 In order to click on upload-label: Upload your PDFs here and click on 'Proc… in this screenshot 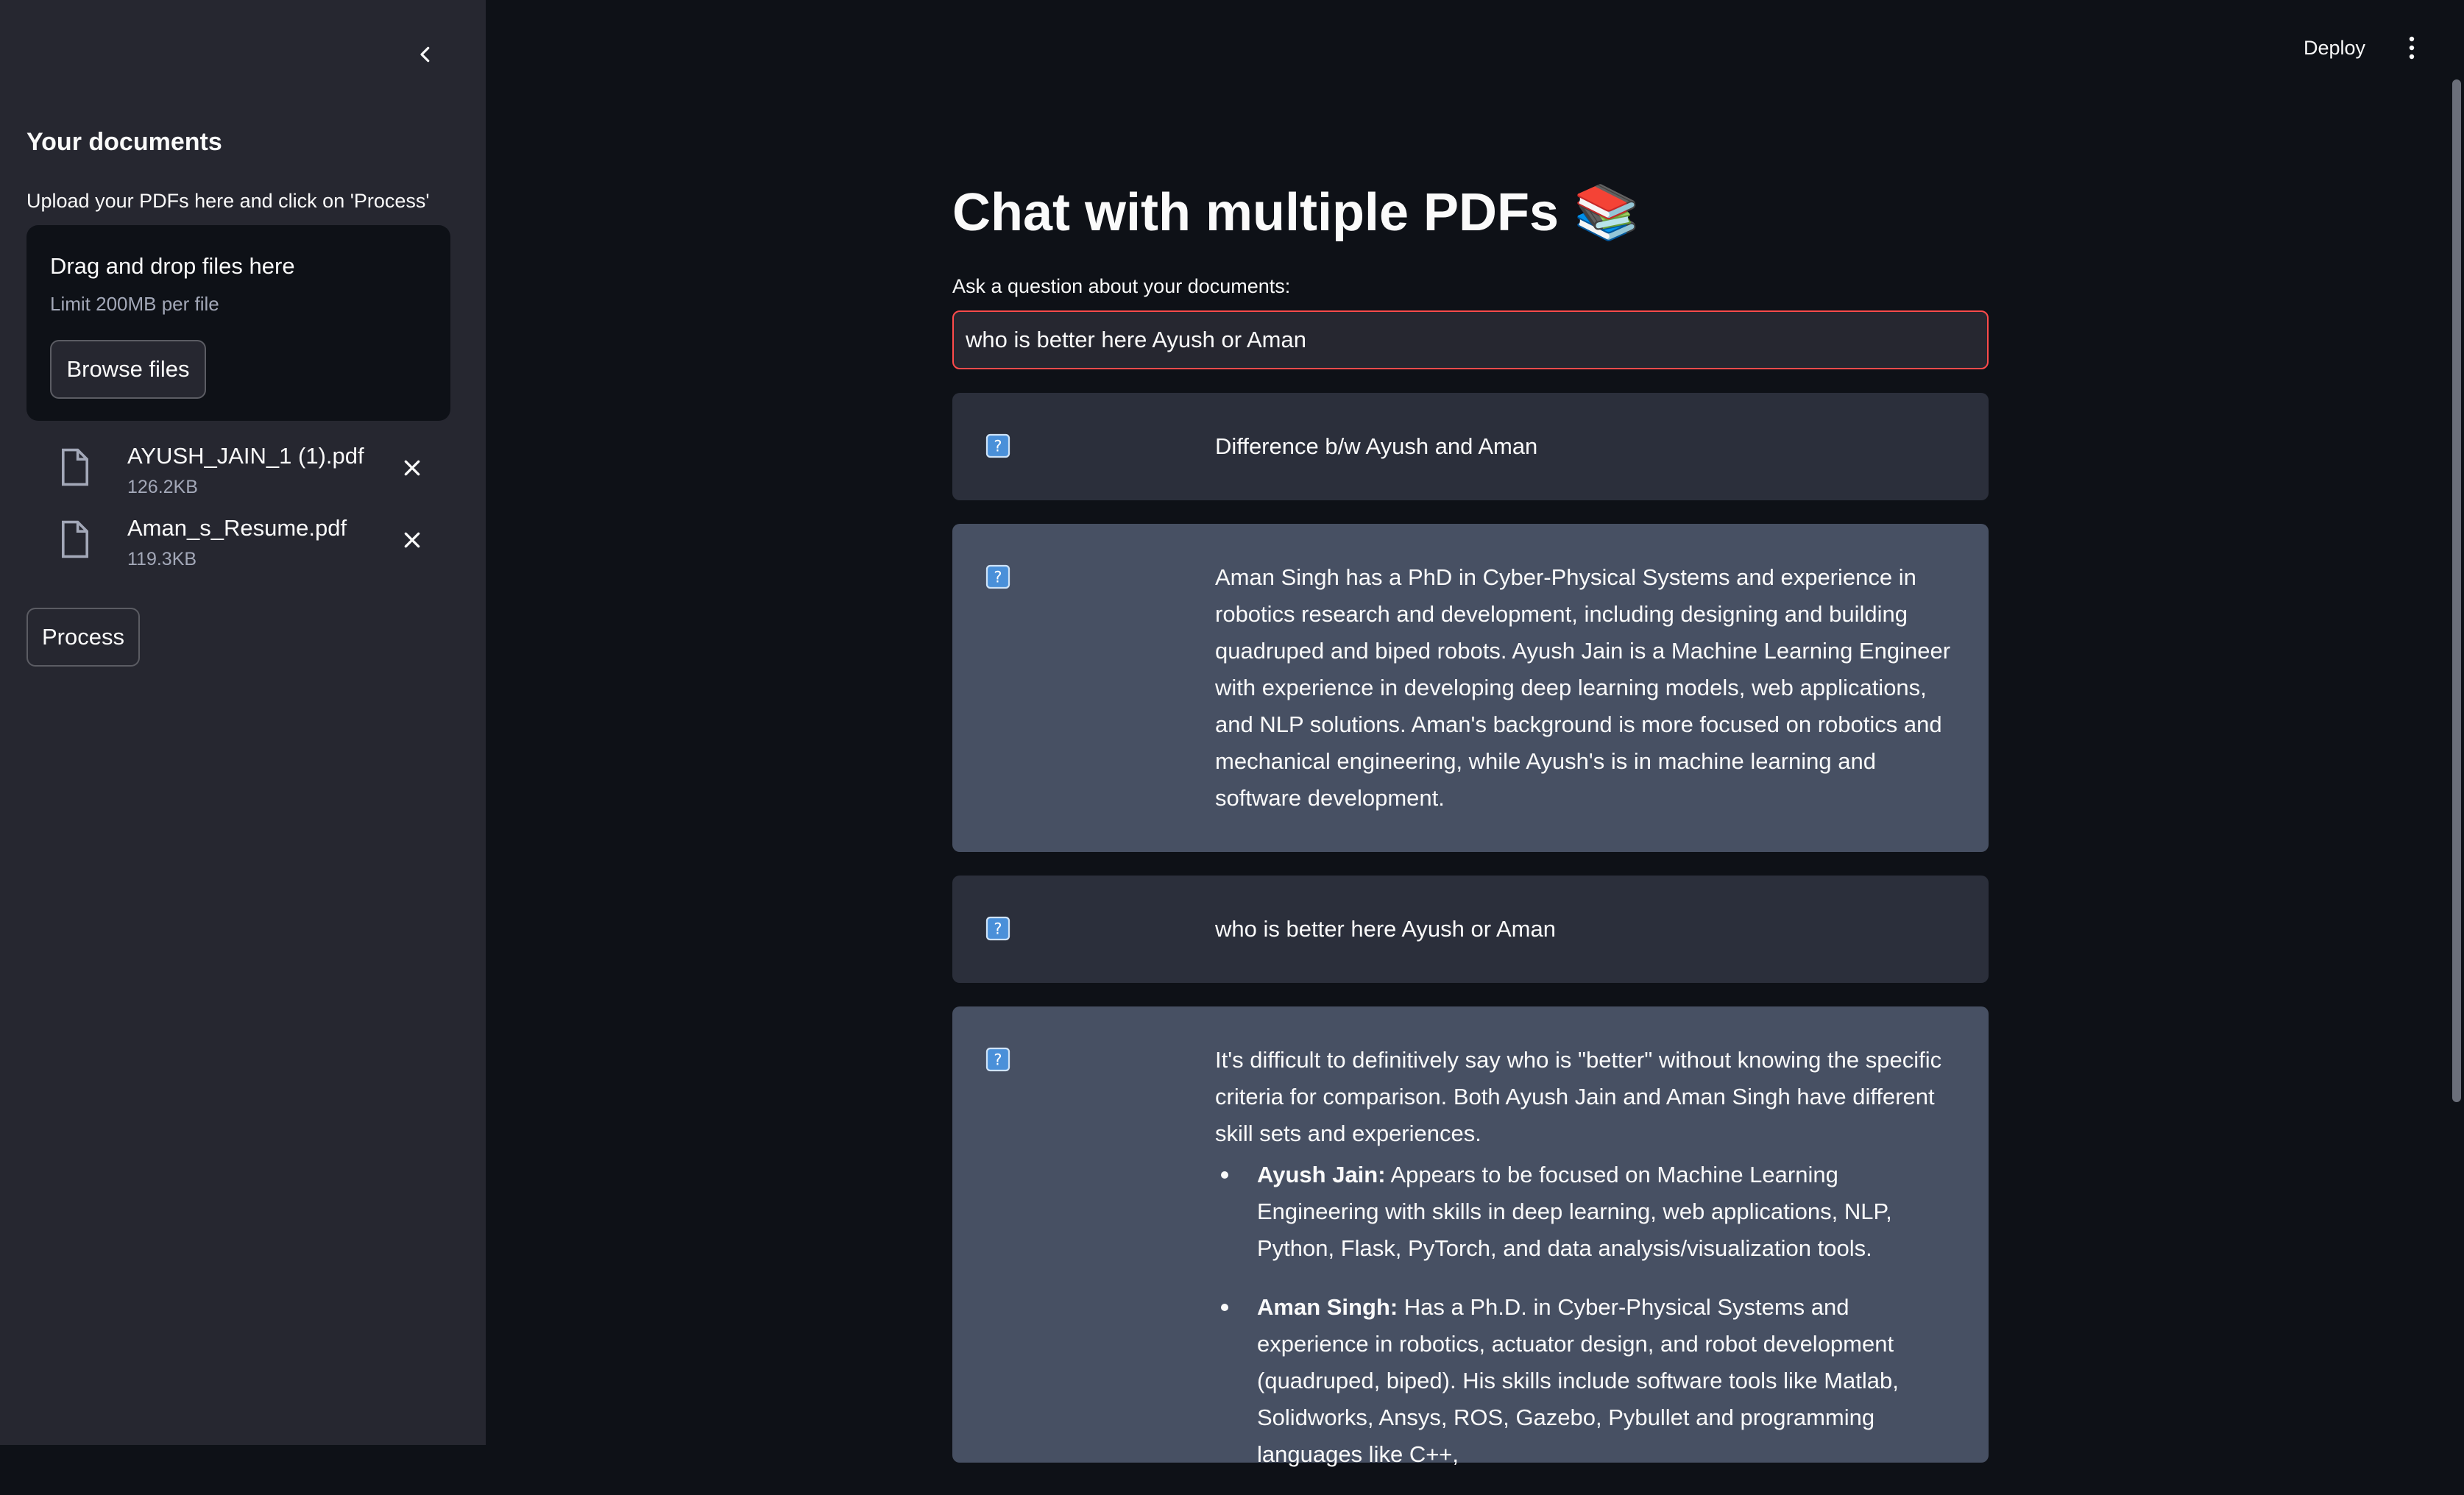, I will do `click(228, 201)`.